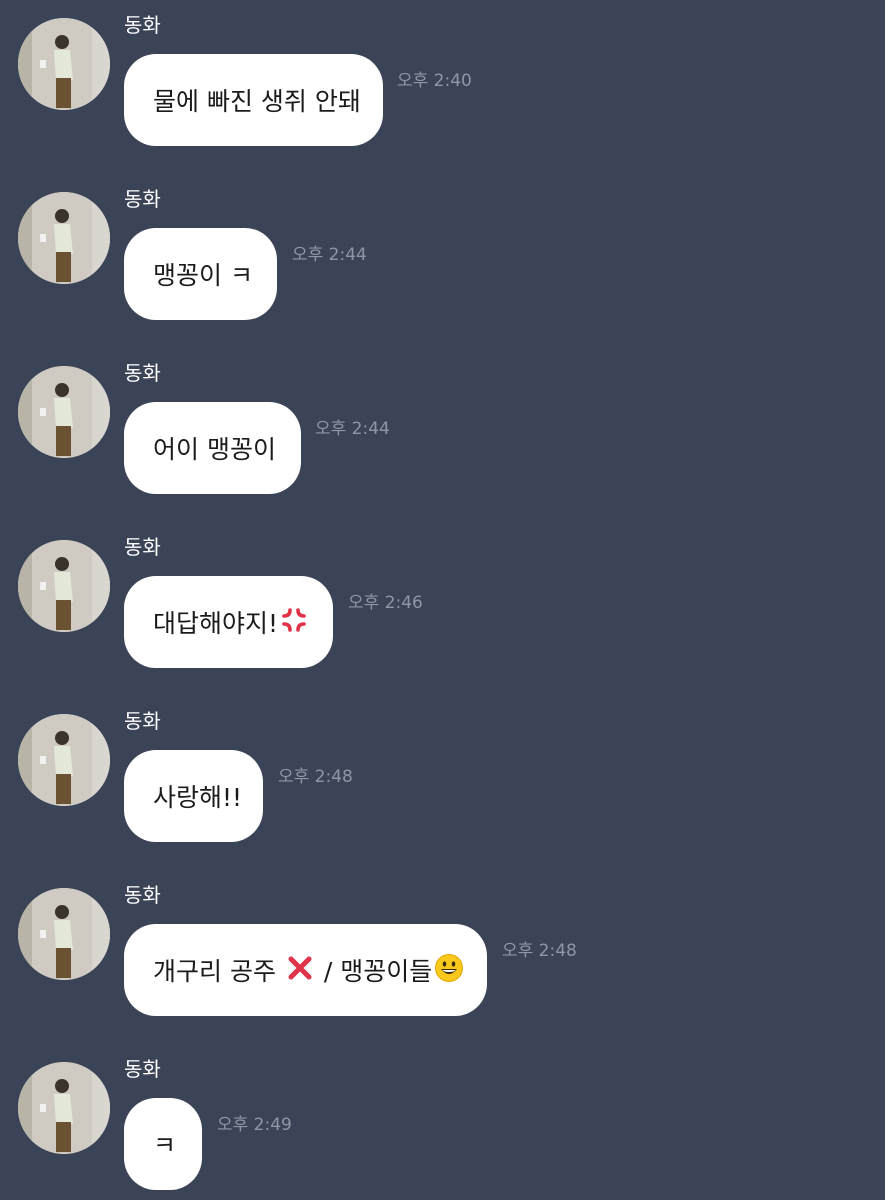 Image resolution: width=885 pixels, height=1200 pixels. What do you see at coordinates (442, 249) in the screenshot?
I see `message-row: 동화 맹꽁이 ㅋ 오후 2:44` at bounding box center [442, 249].